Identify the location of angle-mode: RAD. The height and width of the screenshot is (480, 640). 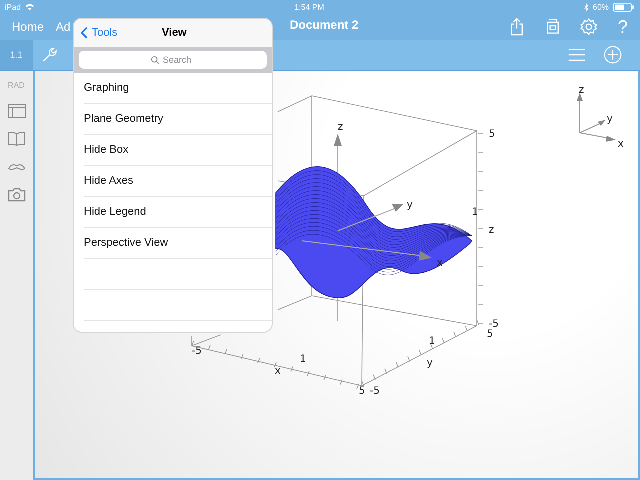
(16, 85).